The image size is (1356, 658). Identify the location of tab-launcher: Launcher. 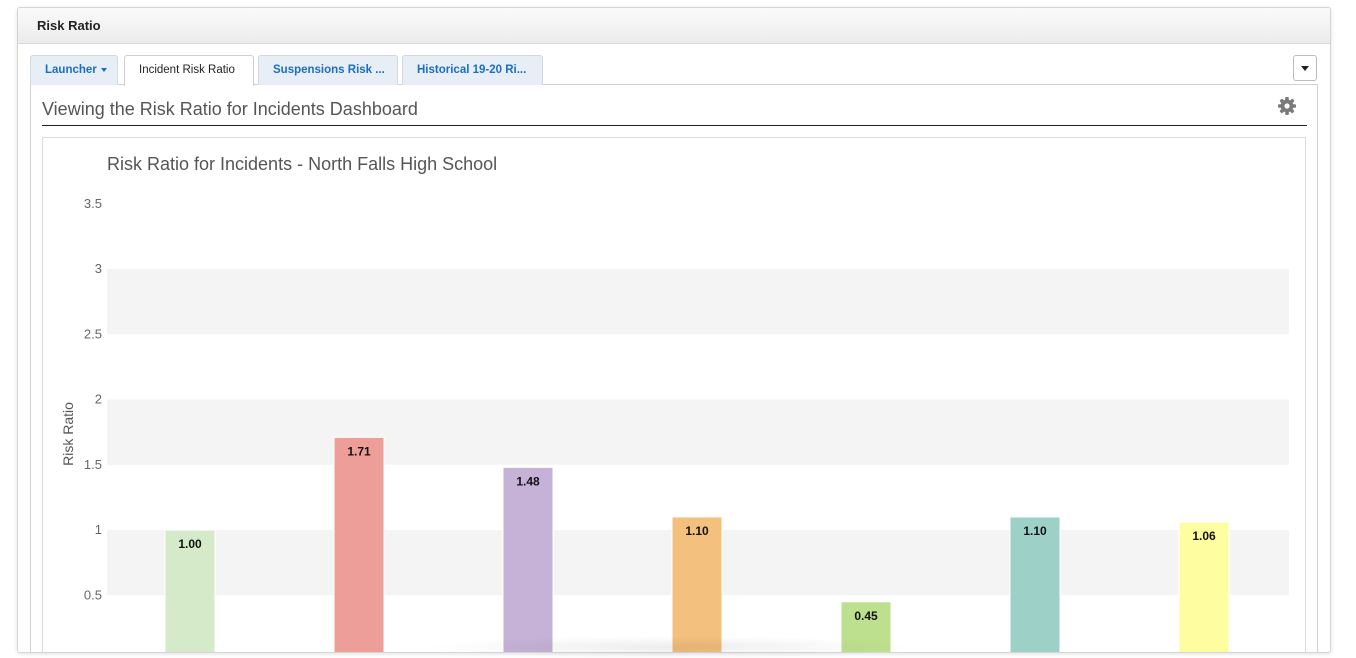
(74, 70).